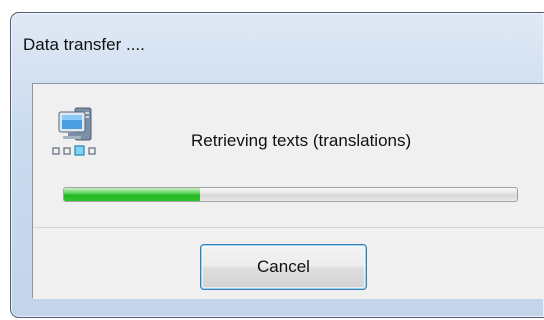 The height and width of the screenshot is (320, 544). Describe the element at coordinates (290, 194) in the screenshot. I see `progress-bar` at that location.